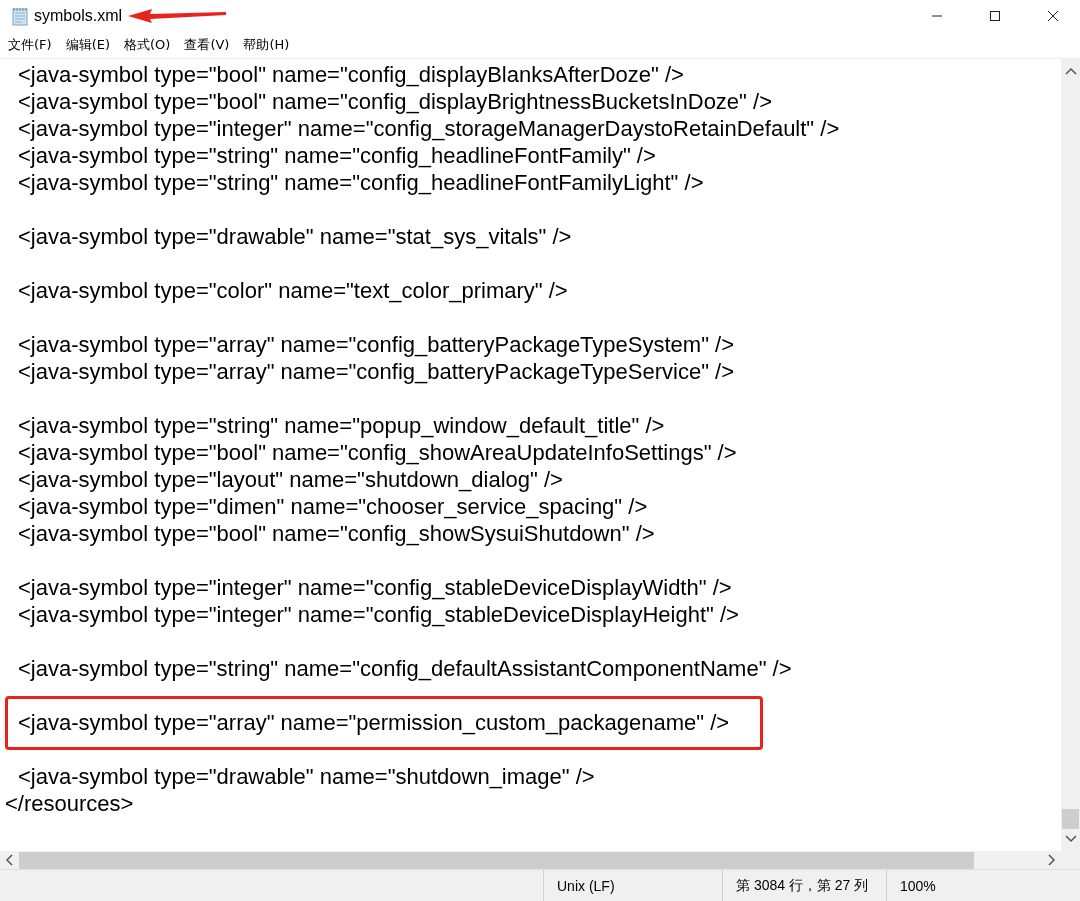  I want to click on scroll-left-icon, so click(9, 860).